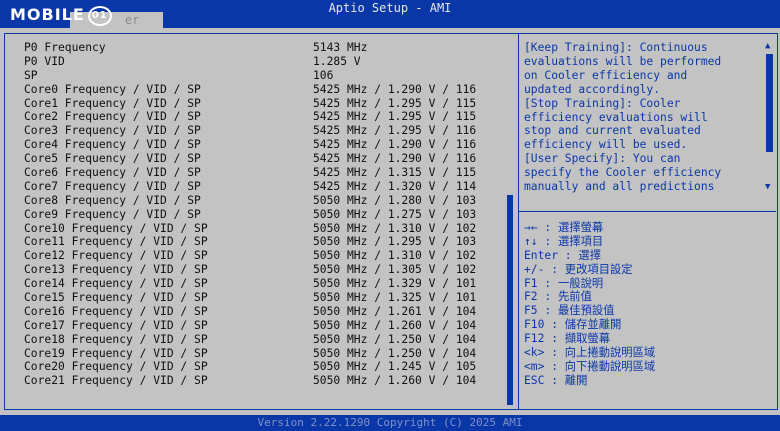 The height and width of the screenshot is (431, 780). Describe the element at coordinates (510, 300) in the screenshot. I see `main-scrollbar` at that location.